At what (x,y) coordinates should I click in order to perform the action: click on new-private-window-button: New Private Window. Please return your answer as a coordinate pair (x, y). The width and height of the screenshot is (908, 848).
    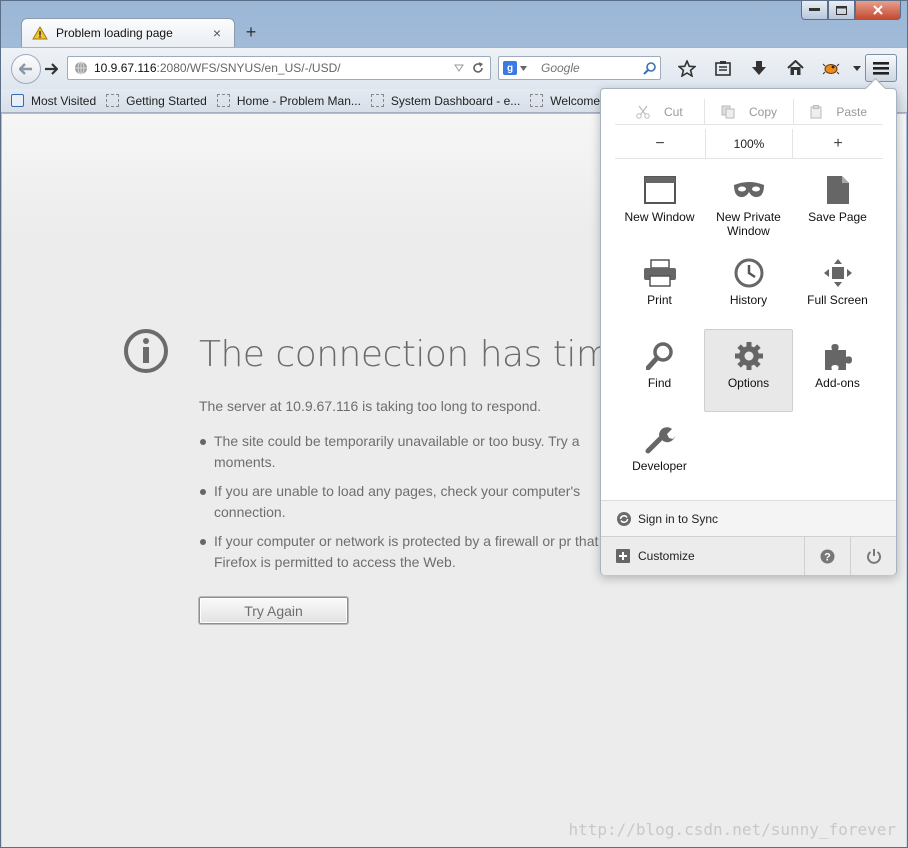
    Looking at the image, I should click on (748, 204).